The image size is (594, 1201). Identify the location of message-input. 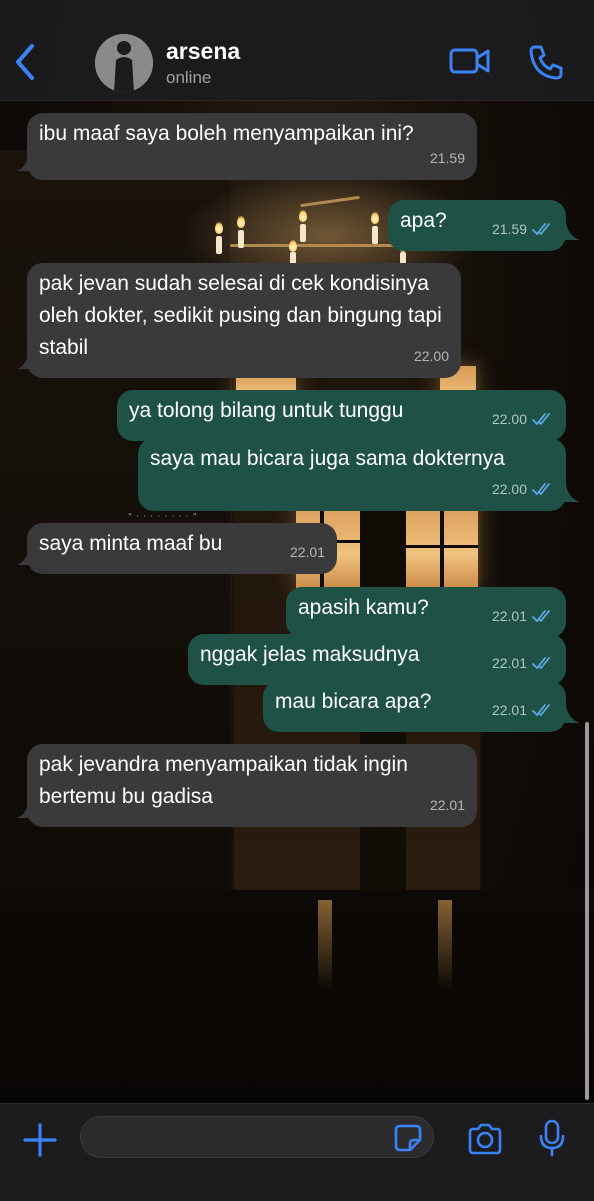
(257, 1137).